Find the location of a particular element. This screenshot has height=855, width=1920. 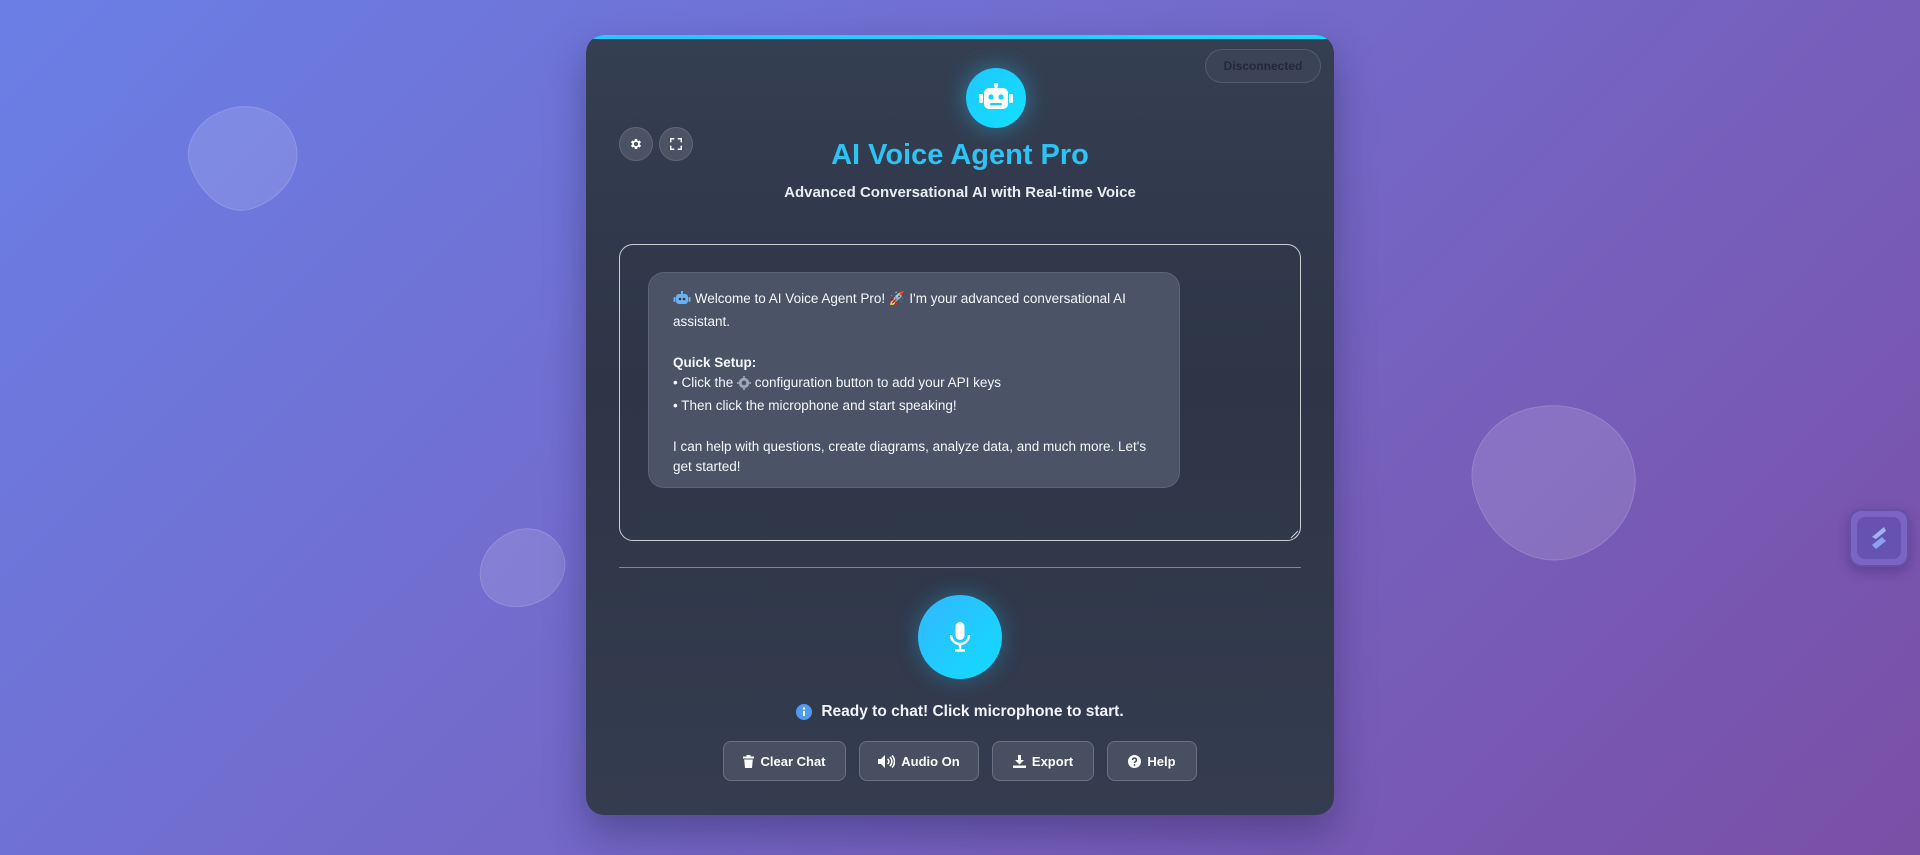

connection-status-text: Disconnected is located at coordinates (1263, 66).